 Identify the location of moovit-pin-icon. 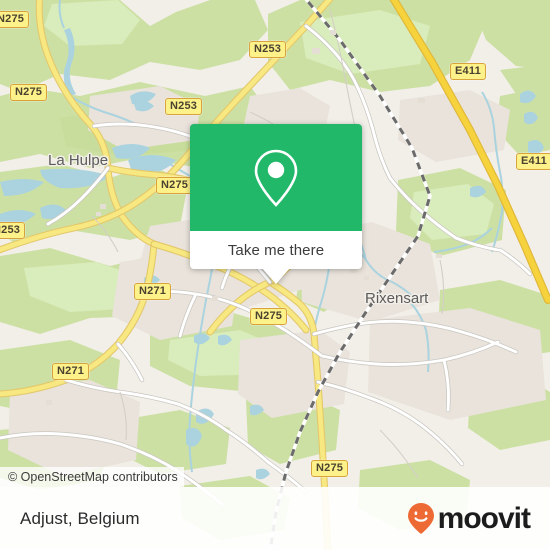
(420, 518).